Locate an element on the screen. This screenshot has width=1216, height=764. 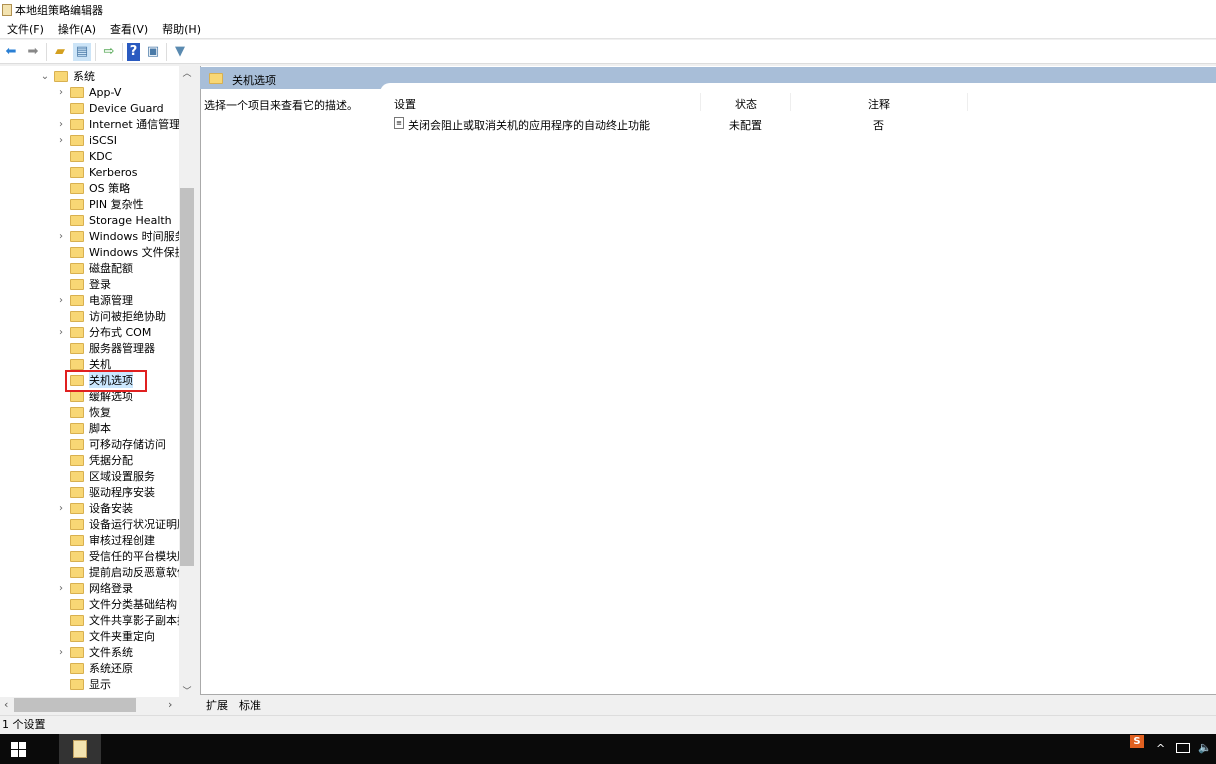
tree-scroll-thumb is located at coordinates (187, 377).